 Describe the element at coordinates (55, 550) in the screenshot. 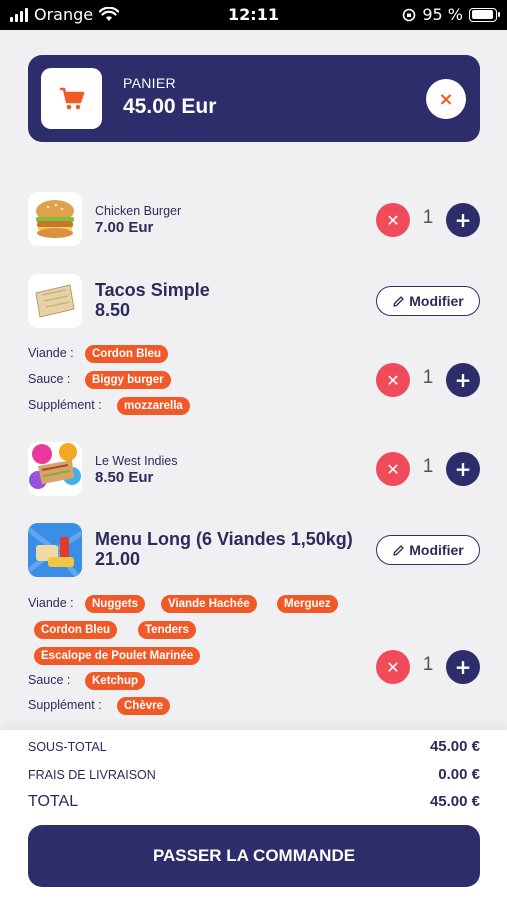

I see `menu-long-image` at that location.